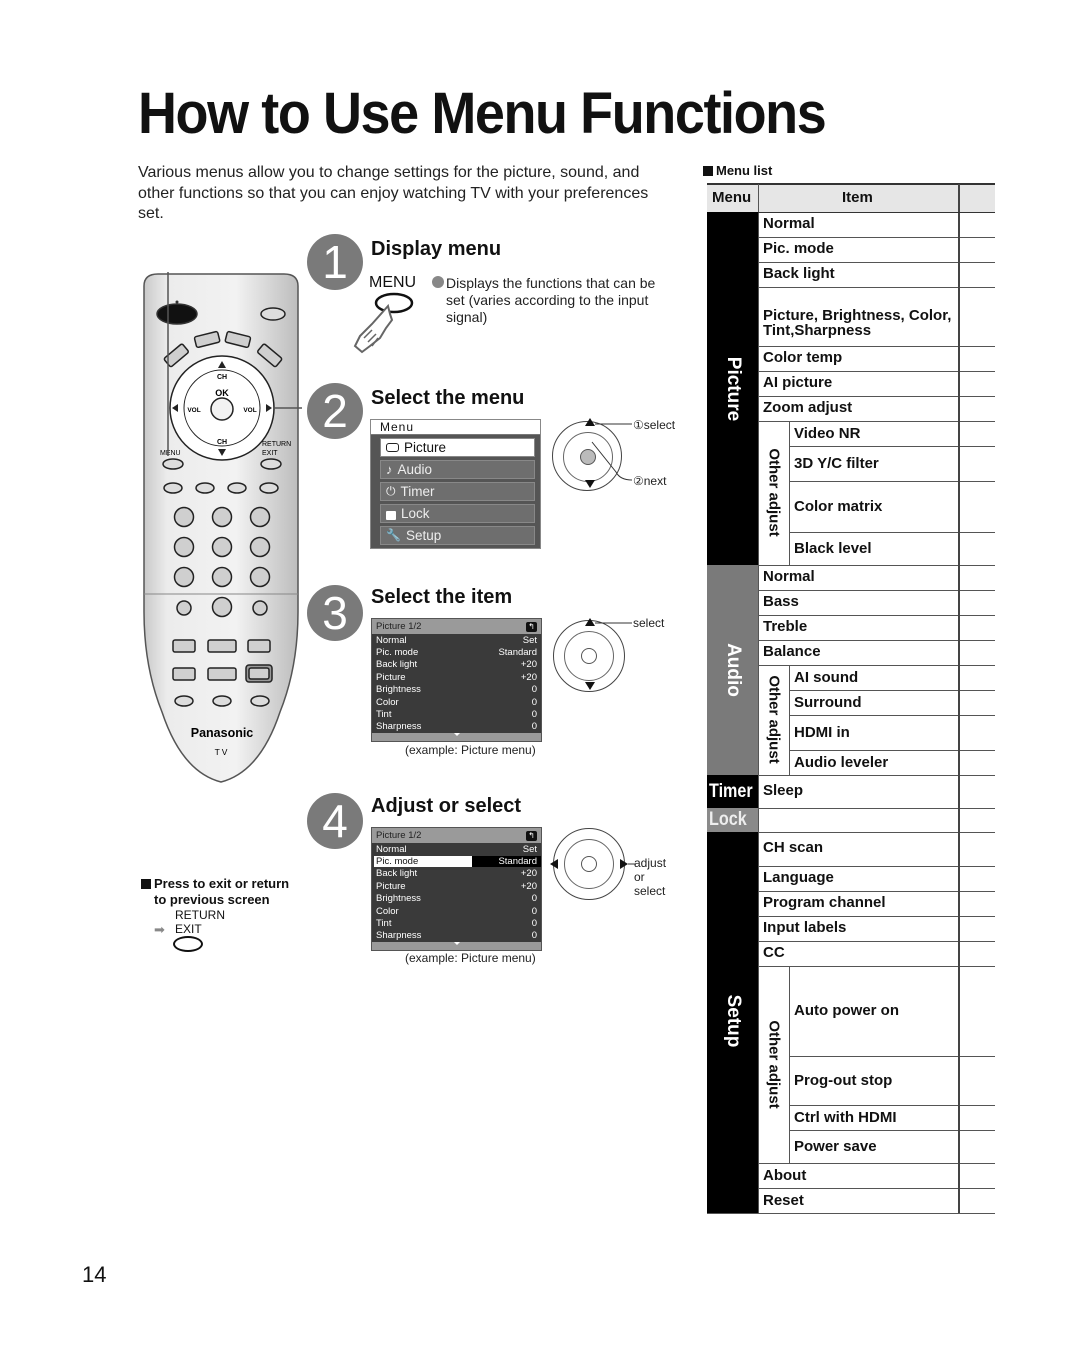 This screenshot has width=1080, height=1363. I want to click on step-4-number: 4, so click(335, 821).